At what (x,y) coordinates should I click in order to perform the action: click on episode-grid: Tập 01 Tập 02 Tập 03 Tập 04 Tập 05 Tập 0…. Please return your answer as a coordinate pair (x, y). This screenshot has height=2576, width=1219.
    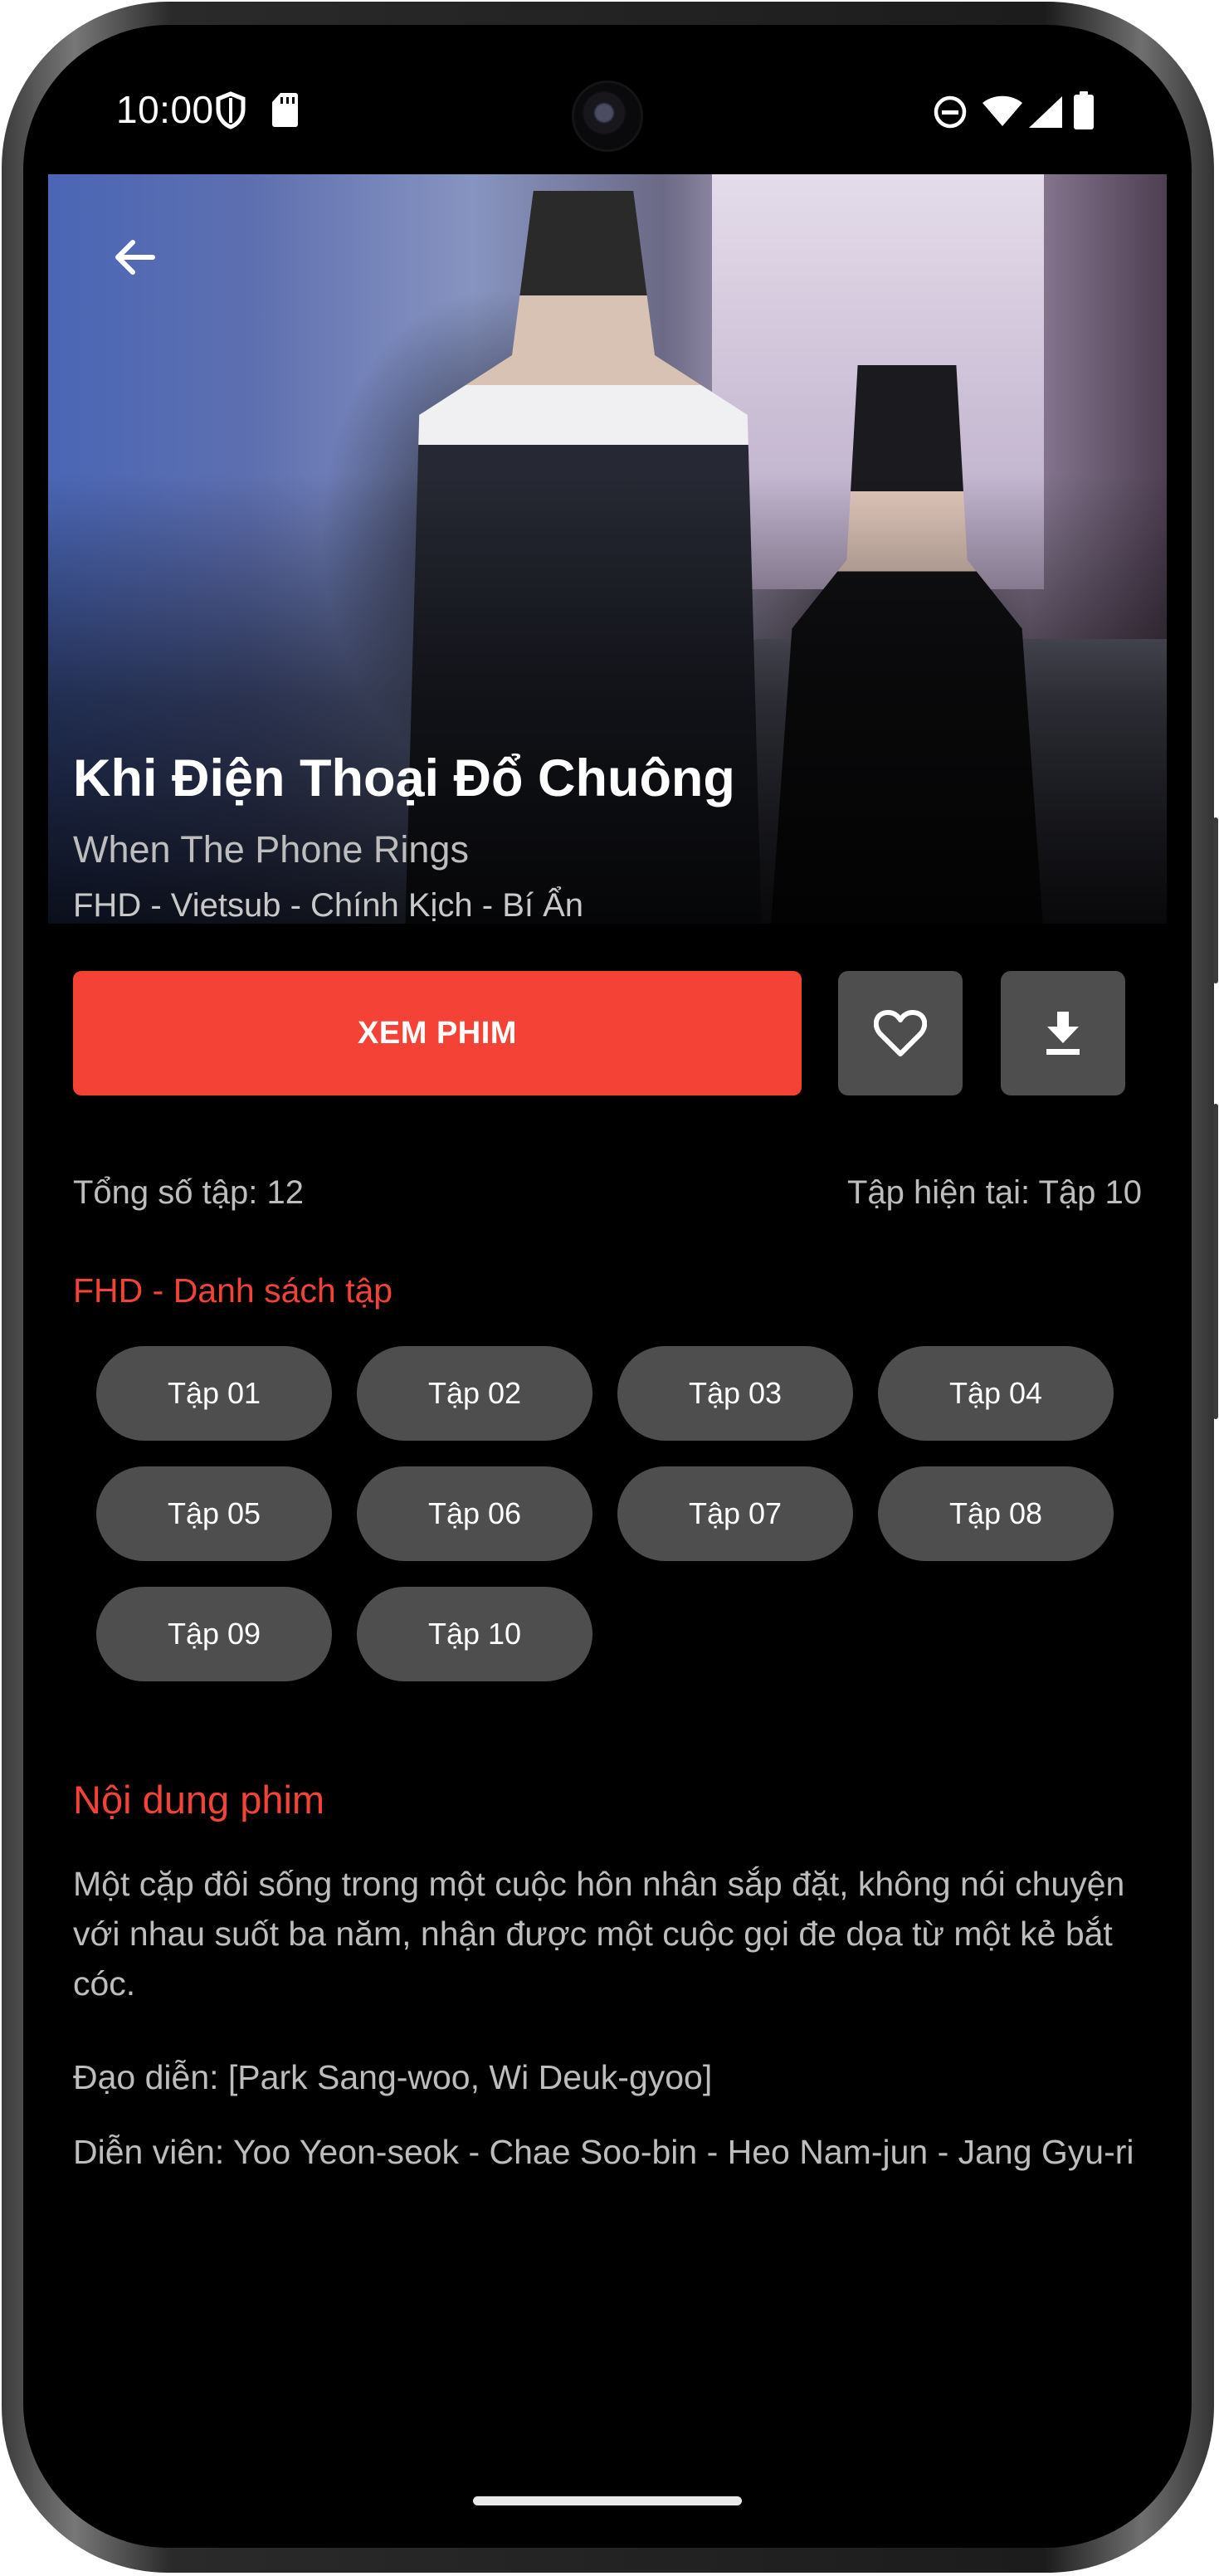
    Looking at the image, I should click on (610, 1513).